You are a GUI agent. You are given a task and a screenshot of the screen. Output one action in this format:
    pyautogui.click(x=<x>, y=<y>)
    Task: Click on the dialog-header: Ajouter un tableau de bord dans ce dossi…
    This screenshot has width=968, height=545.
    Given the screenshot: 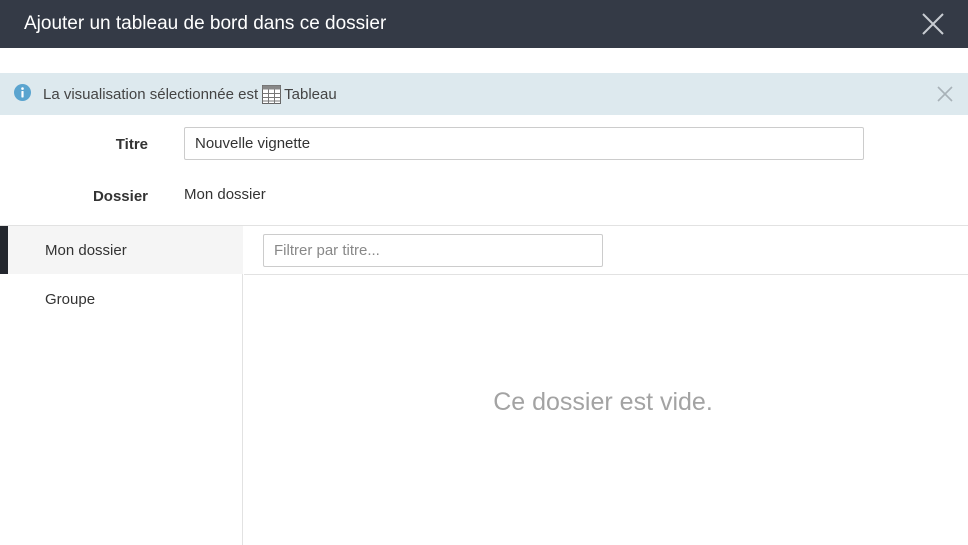 What is the action you would take?
    pyautogui.click(x=484, y=24)
    